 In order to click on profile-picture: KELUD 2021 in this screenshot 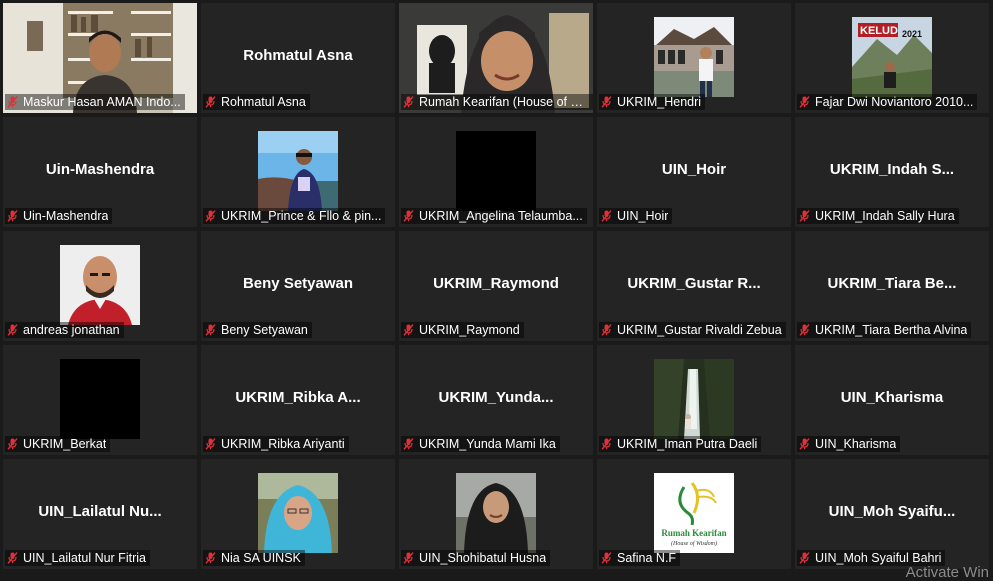, I will do `click(892, 57)`.